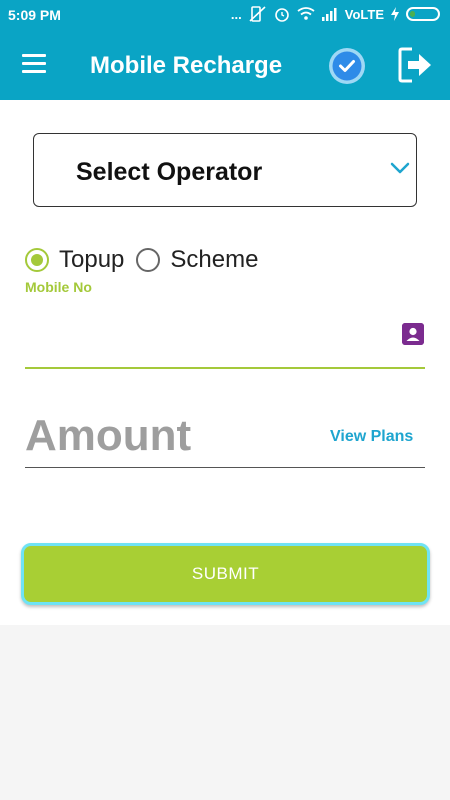 Image resolution: width=450 pixels, height=800 pixels. Describe the element at coordinates (225, 368) in the screenshot. I see `mobile-no-underline` at that location.